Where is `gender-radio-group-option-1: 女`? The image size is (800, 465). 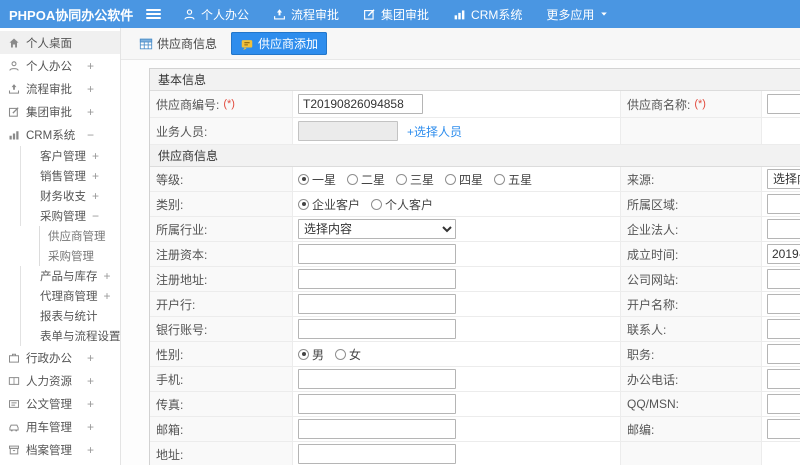 gender-radio-group-option-1: 女 is located at coordinates (348, 354).